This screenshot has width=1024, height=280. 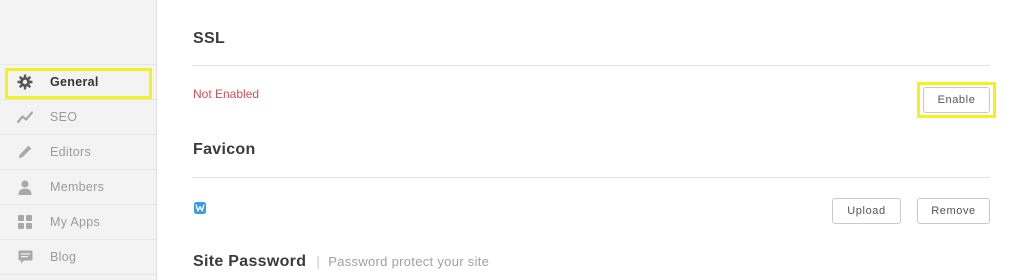 I want to click on sidebar-item-blog: Blog, so click(x=78, y=257).